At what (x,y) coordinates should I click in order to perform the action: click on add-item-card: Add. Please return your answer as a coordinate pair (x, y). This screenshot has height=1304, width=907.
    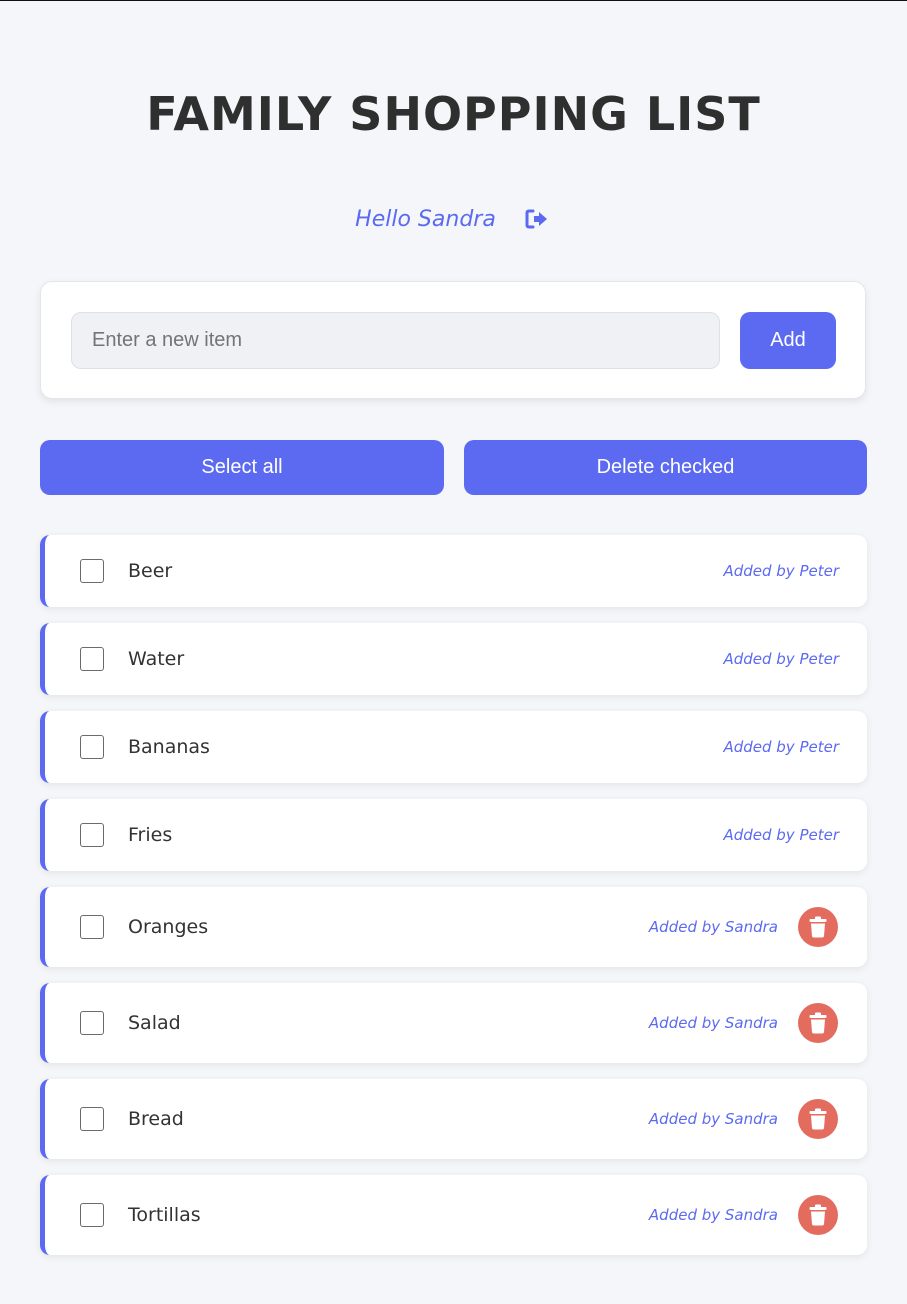
    Looking at the image, I should click on (453, 340).